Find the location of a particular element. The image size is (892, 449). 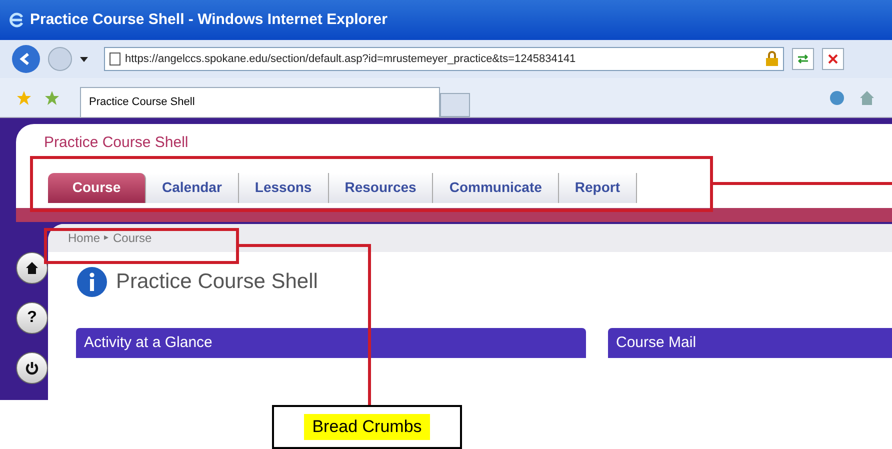

power-button is located at coordinates (32, 368).